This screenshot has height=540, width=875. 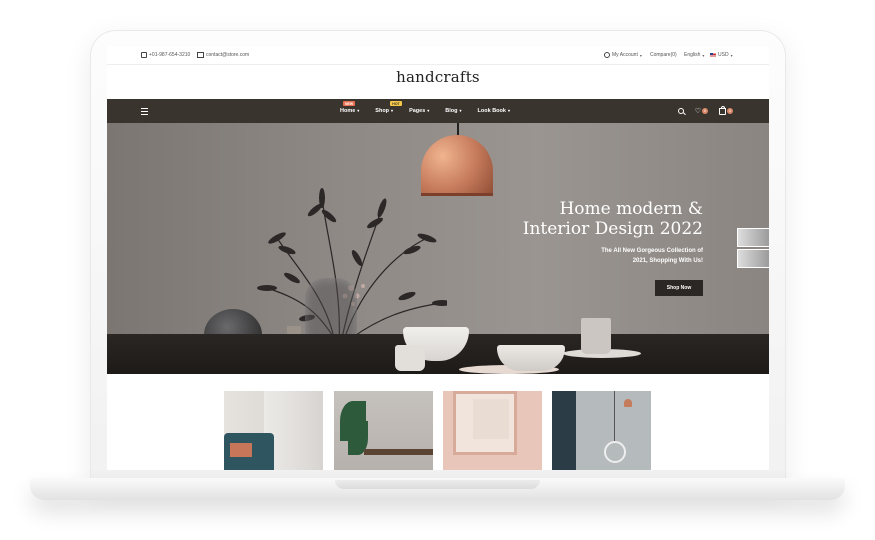 I want to click on nav-actions: ♡ 0 0, so click(x=705, y=111).